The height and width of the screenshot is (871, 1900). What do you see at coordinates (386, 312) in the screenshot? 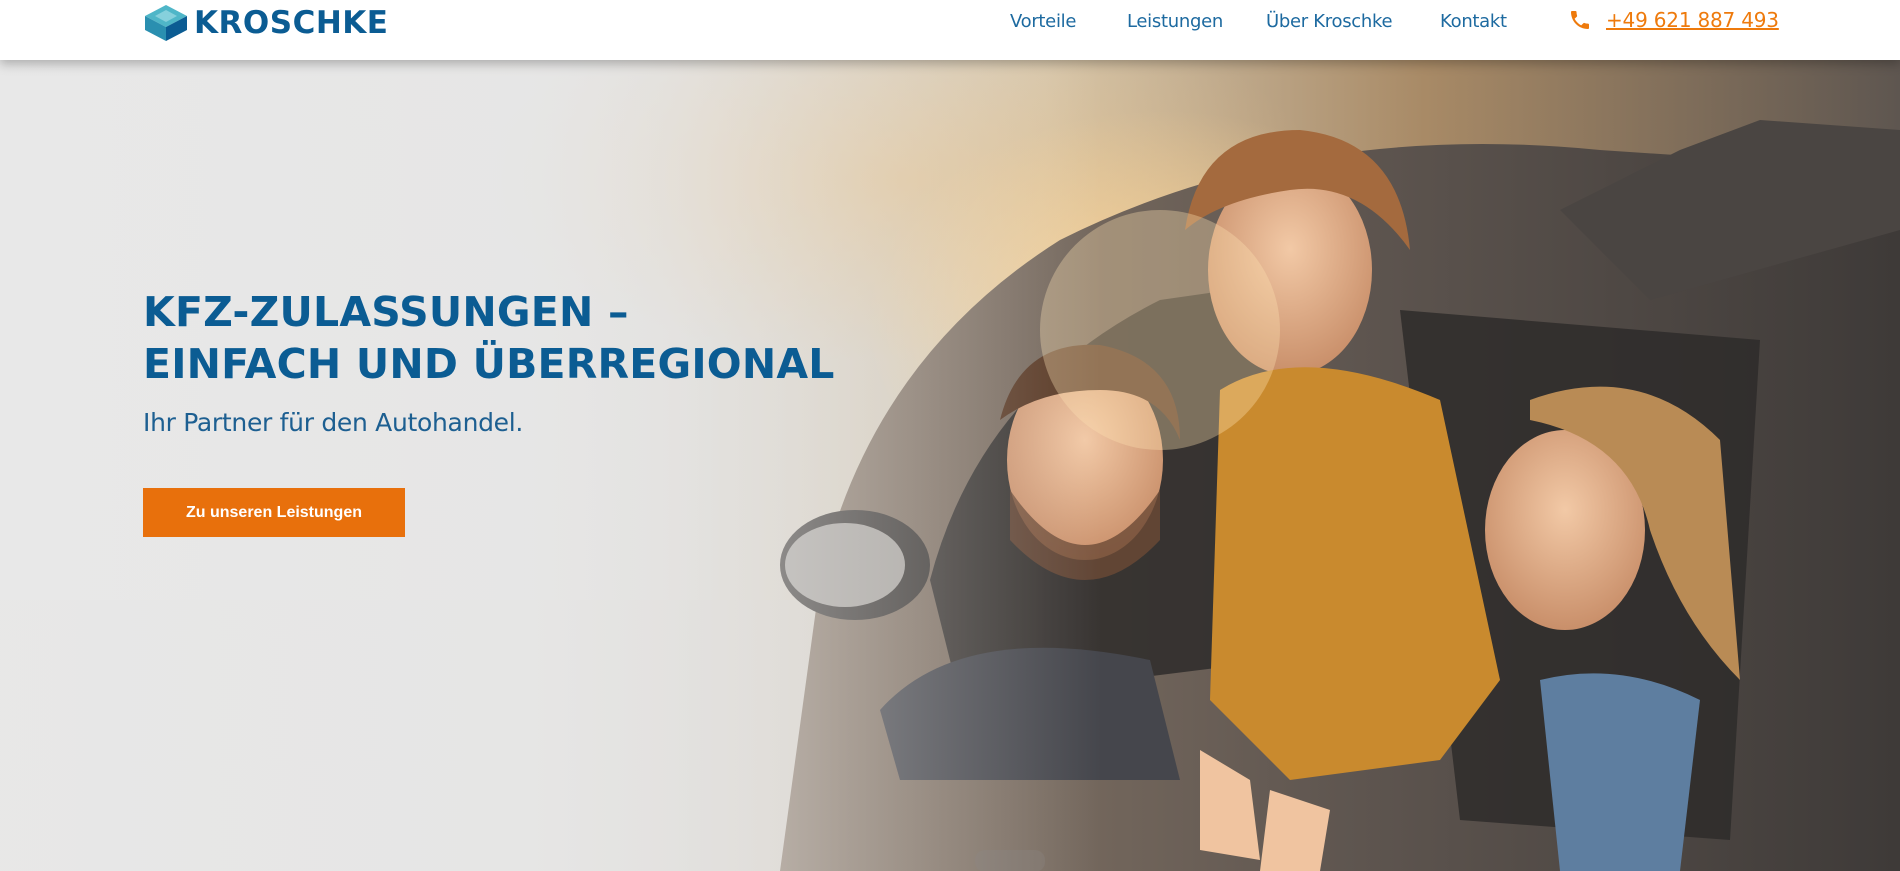
I see `hero-headline-line1: KFZ-ZULASSUNGEN –` at bounding box center [386, 312].